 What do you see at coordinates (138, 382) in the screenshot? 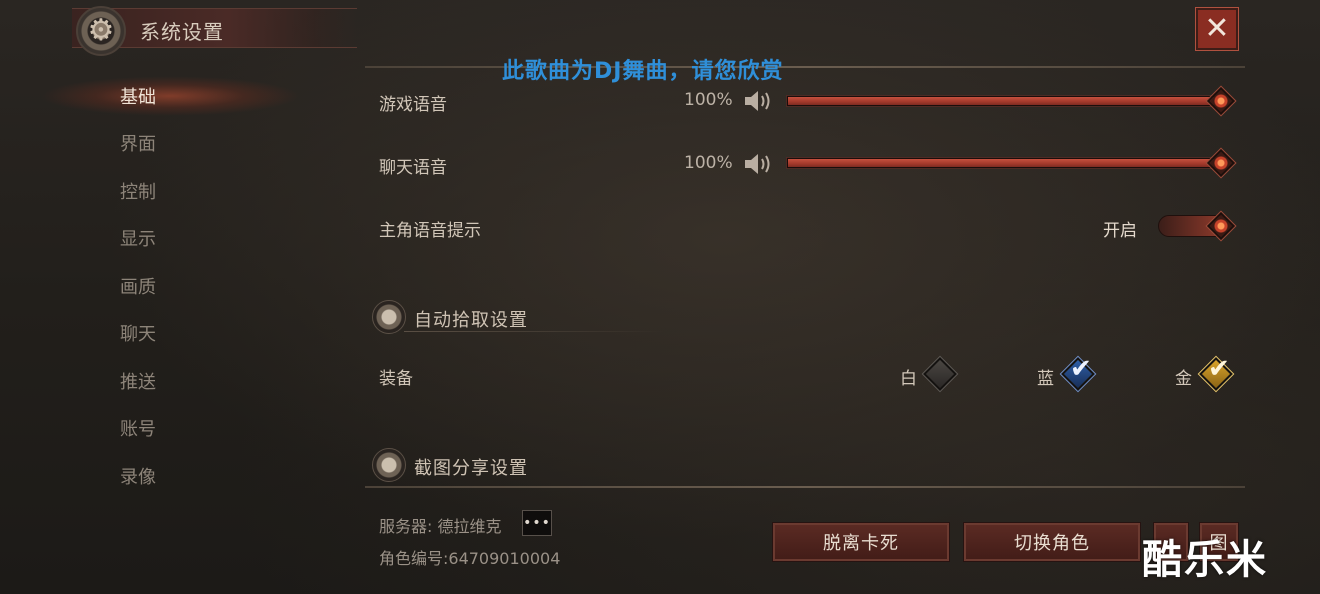
I see `sidebar-item-label: 推送` at bounding box center [138, 382].